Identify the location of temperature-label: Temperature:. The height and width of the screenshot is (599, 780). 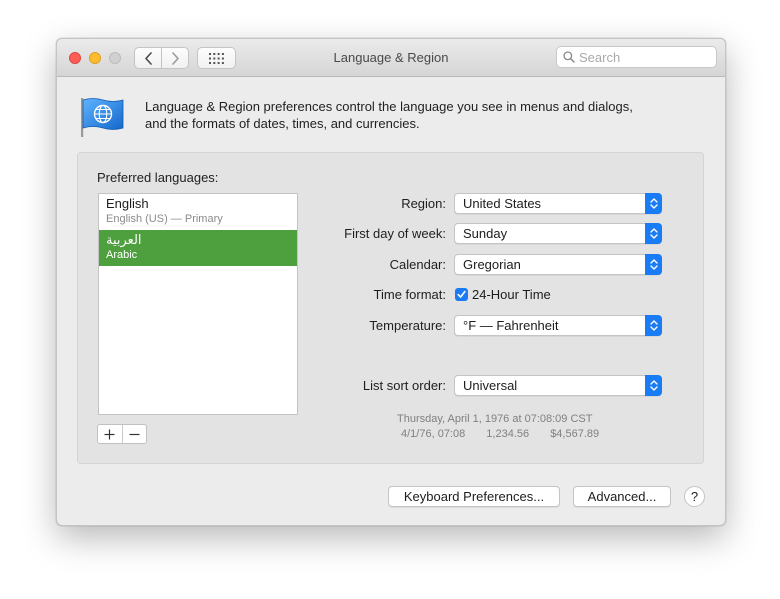
(407, 325).